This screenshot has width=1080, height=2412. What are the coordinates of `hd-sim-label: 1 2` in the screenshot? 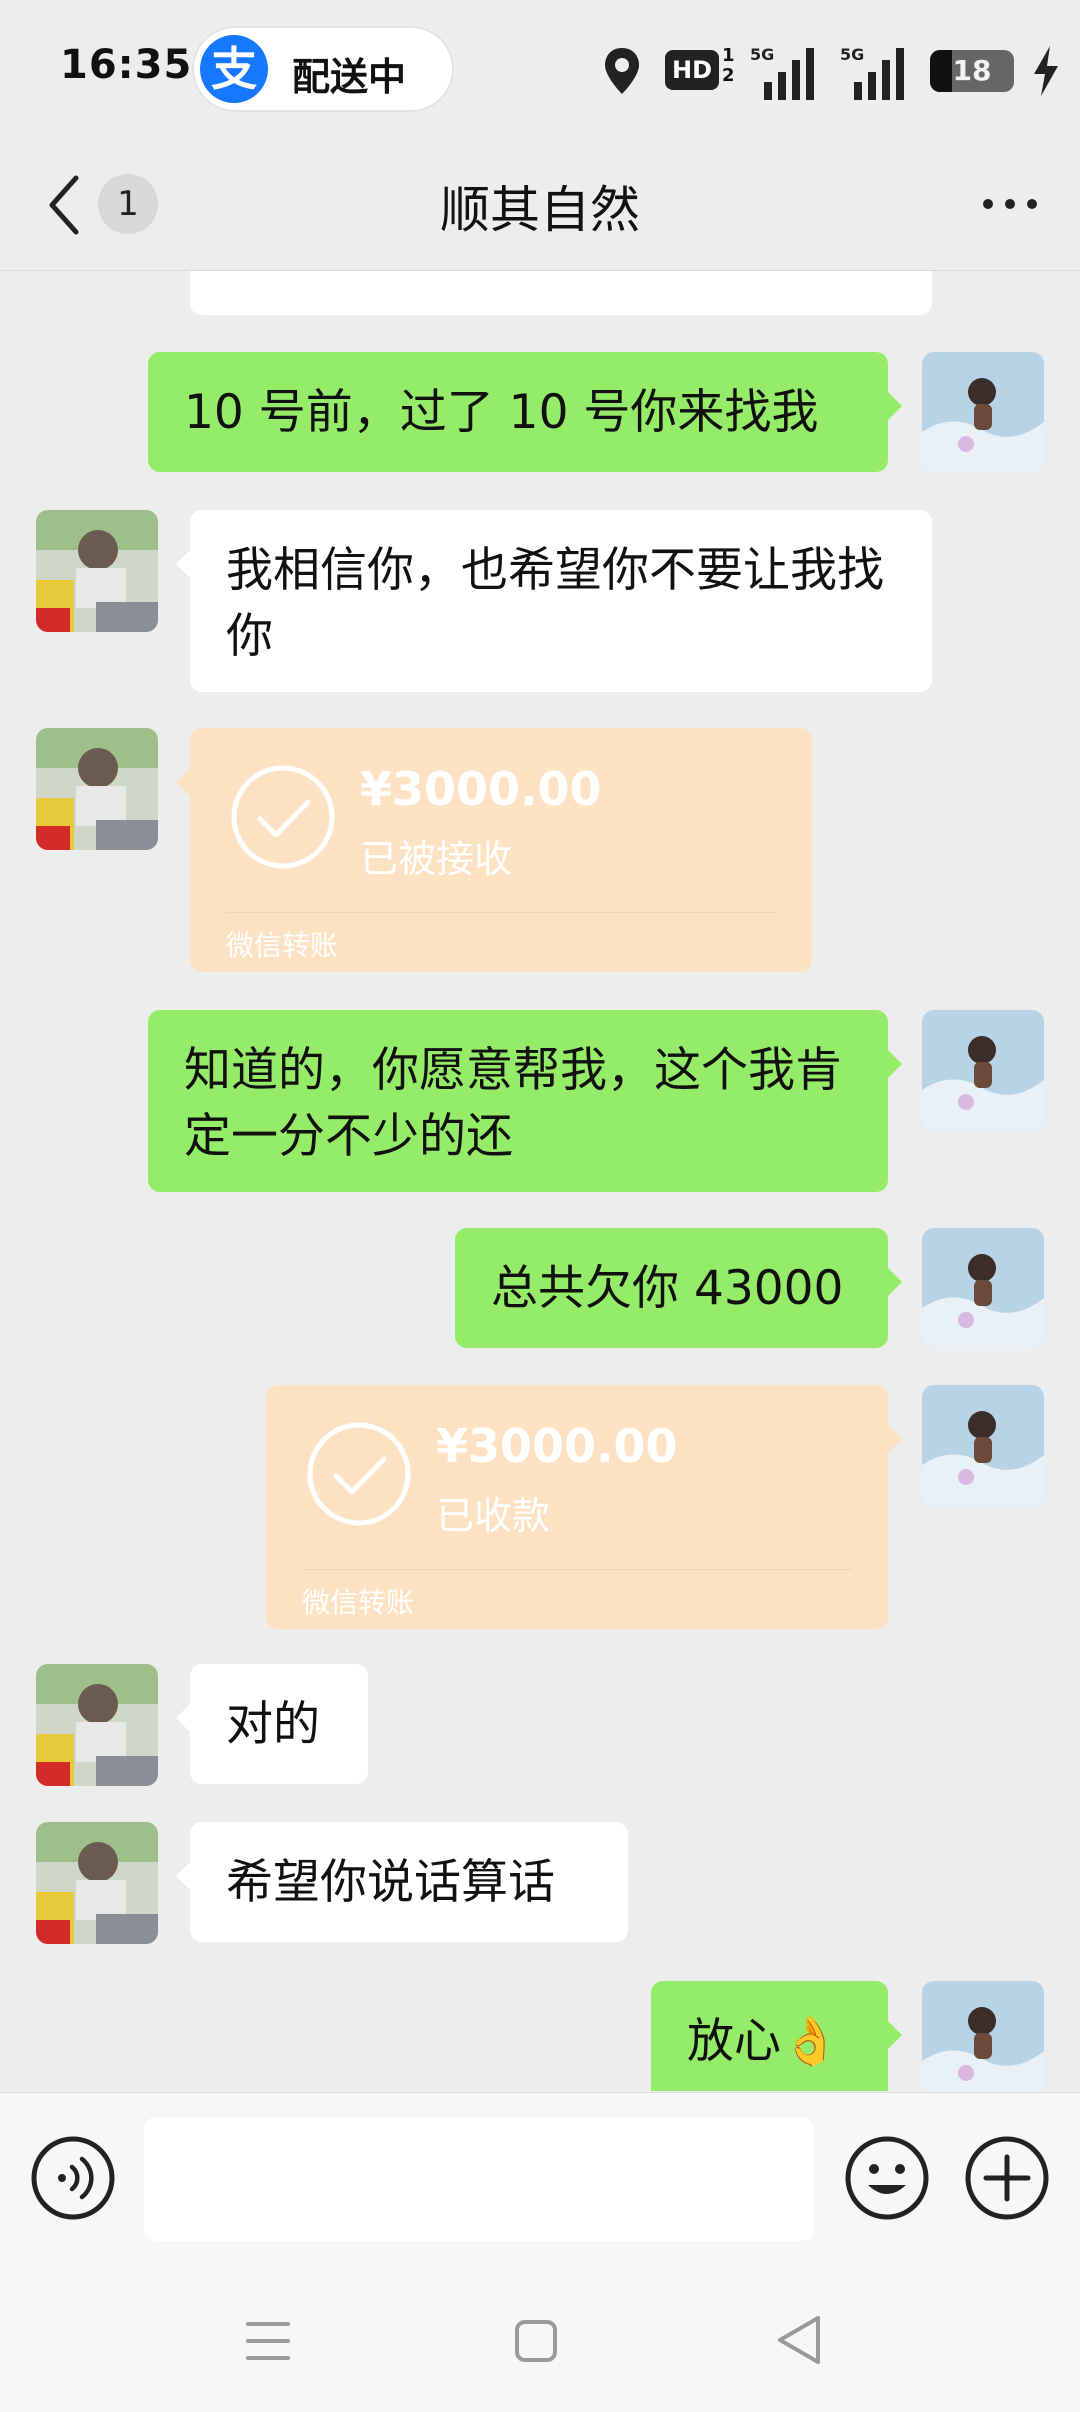 It's located at (728, 66).